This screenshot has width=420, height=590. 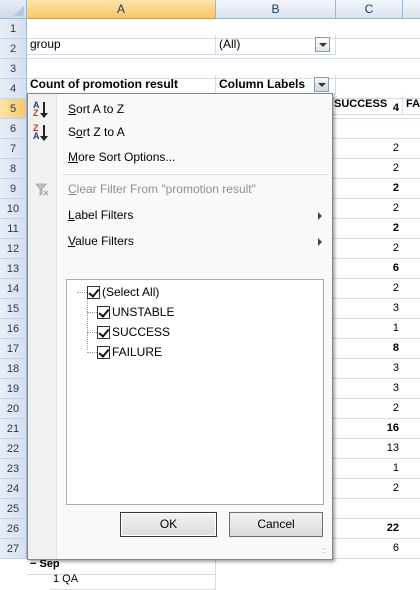 What do you see at coordinates (42, 189) in the screenshot?
I see `clear-filter-icon` at bounding box center [42, 189].